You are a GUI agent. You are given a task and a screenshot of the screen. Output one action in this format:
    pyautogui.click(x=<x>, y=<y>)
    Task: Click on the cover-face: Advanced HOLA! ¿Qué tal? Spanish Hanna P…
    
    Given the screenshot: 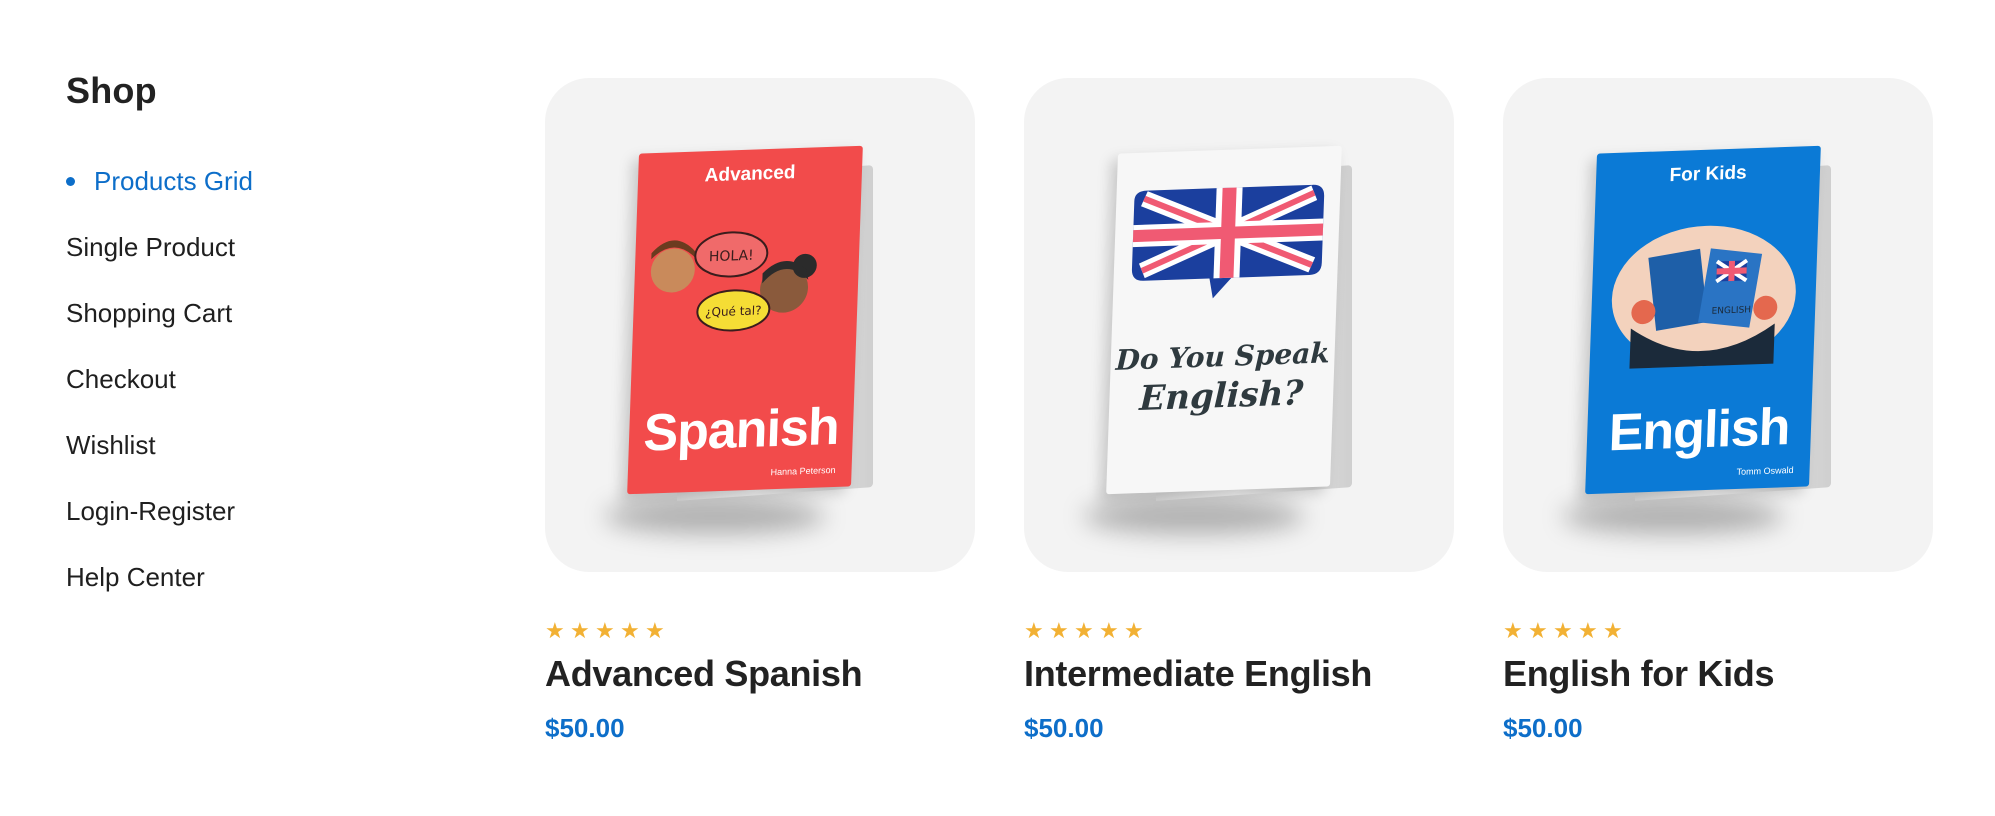 What is the action you would take?
    pyautogui.click(x=745, y=320)
    